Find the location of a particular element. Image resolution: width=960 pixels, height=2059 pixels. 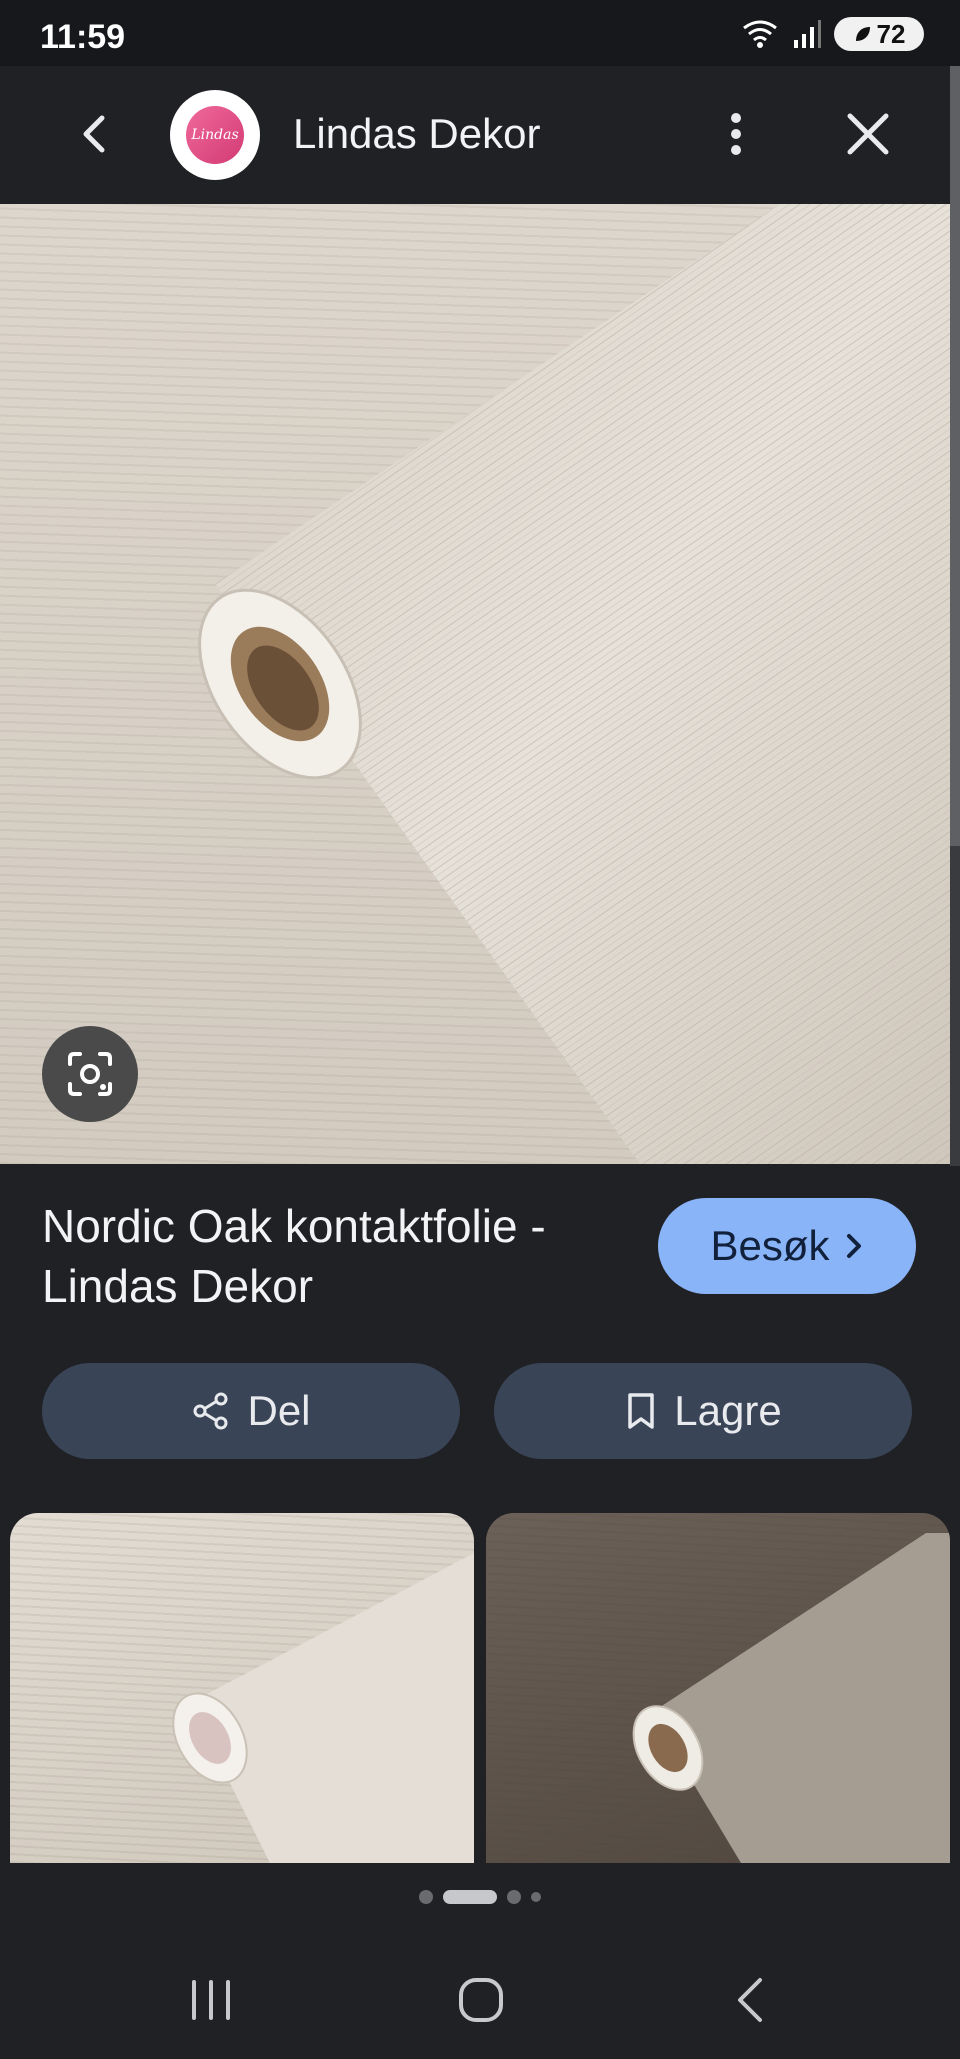

system-back-button is located at coordinates (751, 2000).